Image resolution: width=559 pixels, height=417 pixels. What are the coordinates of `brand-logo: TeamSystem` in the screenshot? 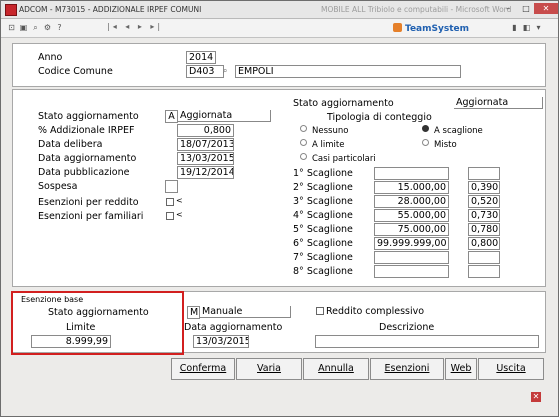 It's located at (431, 28).